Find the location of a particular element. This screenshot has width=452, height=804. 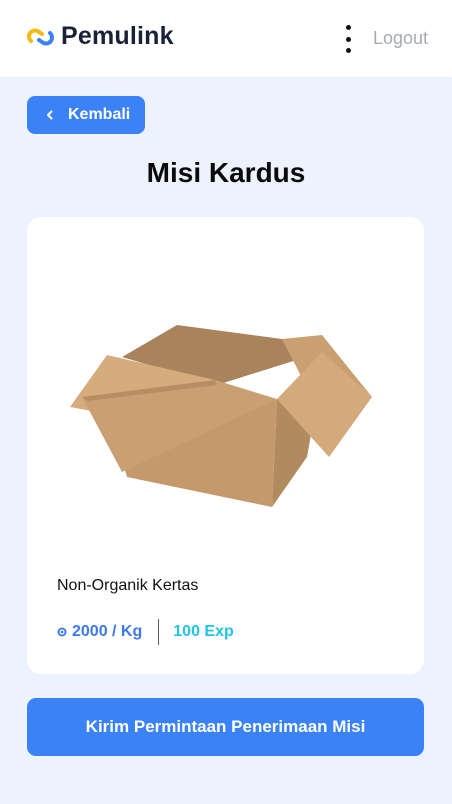

mission-exp: 100 Exp is located at coordinates (203, 631).